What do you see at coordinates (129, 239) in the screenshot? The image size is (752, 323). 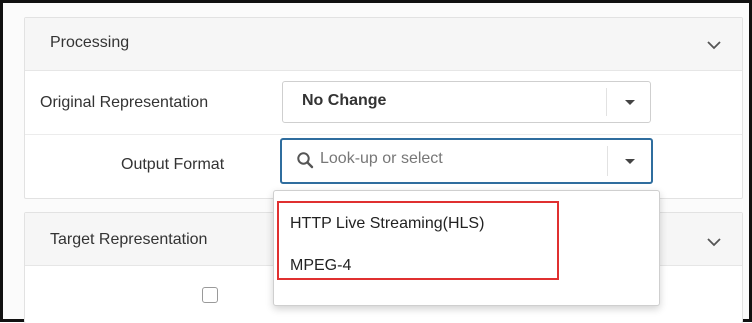 I see `target-title: Target Representation` at bounding box center [129, 239].